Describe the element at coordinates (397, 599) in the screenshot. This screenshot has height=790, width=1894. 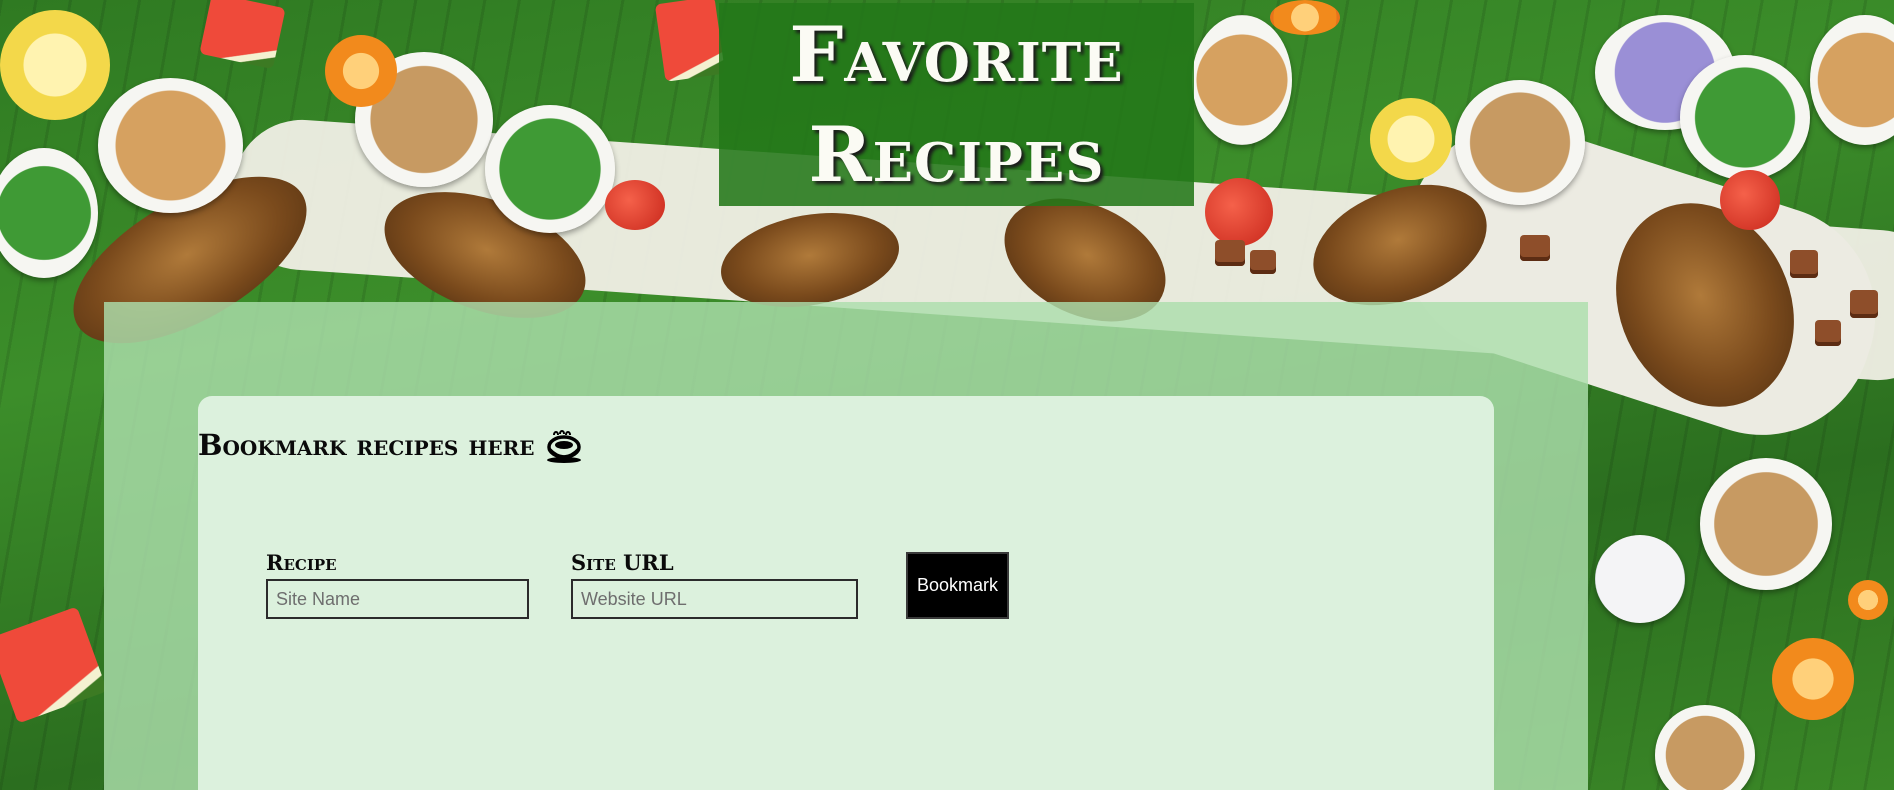
I see `recipe-name-input` at that location.